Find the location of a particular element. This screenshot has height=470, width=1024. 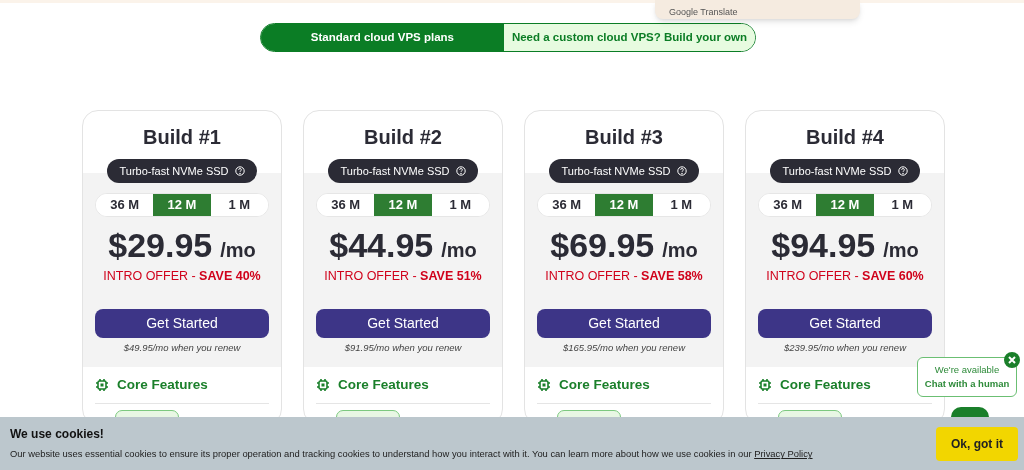

privacy-policy-link: Privacy Policy is located at coordinates (783, 454).